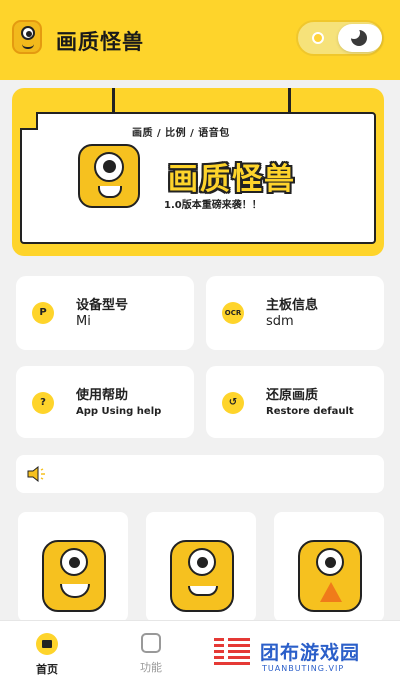 The image size is (400, 688). I want to click on monster-warning-icon, so click(330, 576).